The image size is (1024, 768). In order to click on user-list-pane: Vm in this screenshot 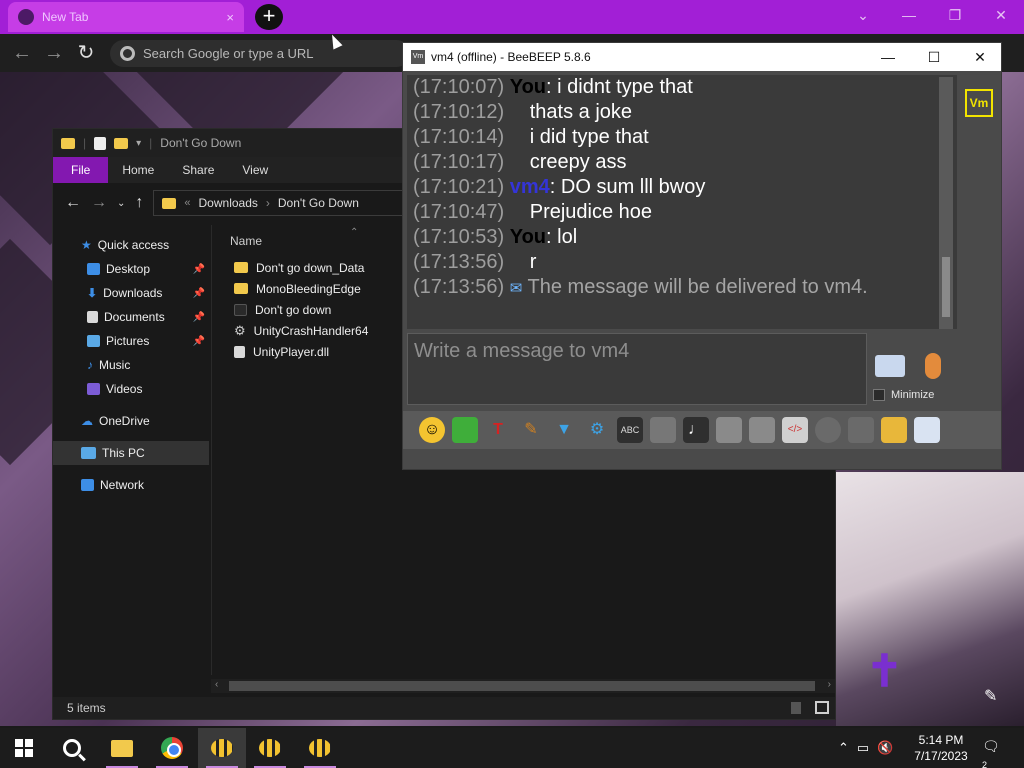, I will do `click(979, 240)`.